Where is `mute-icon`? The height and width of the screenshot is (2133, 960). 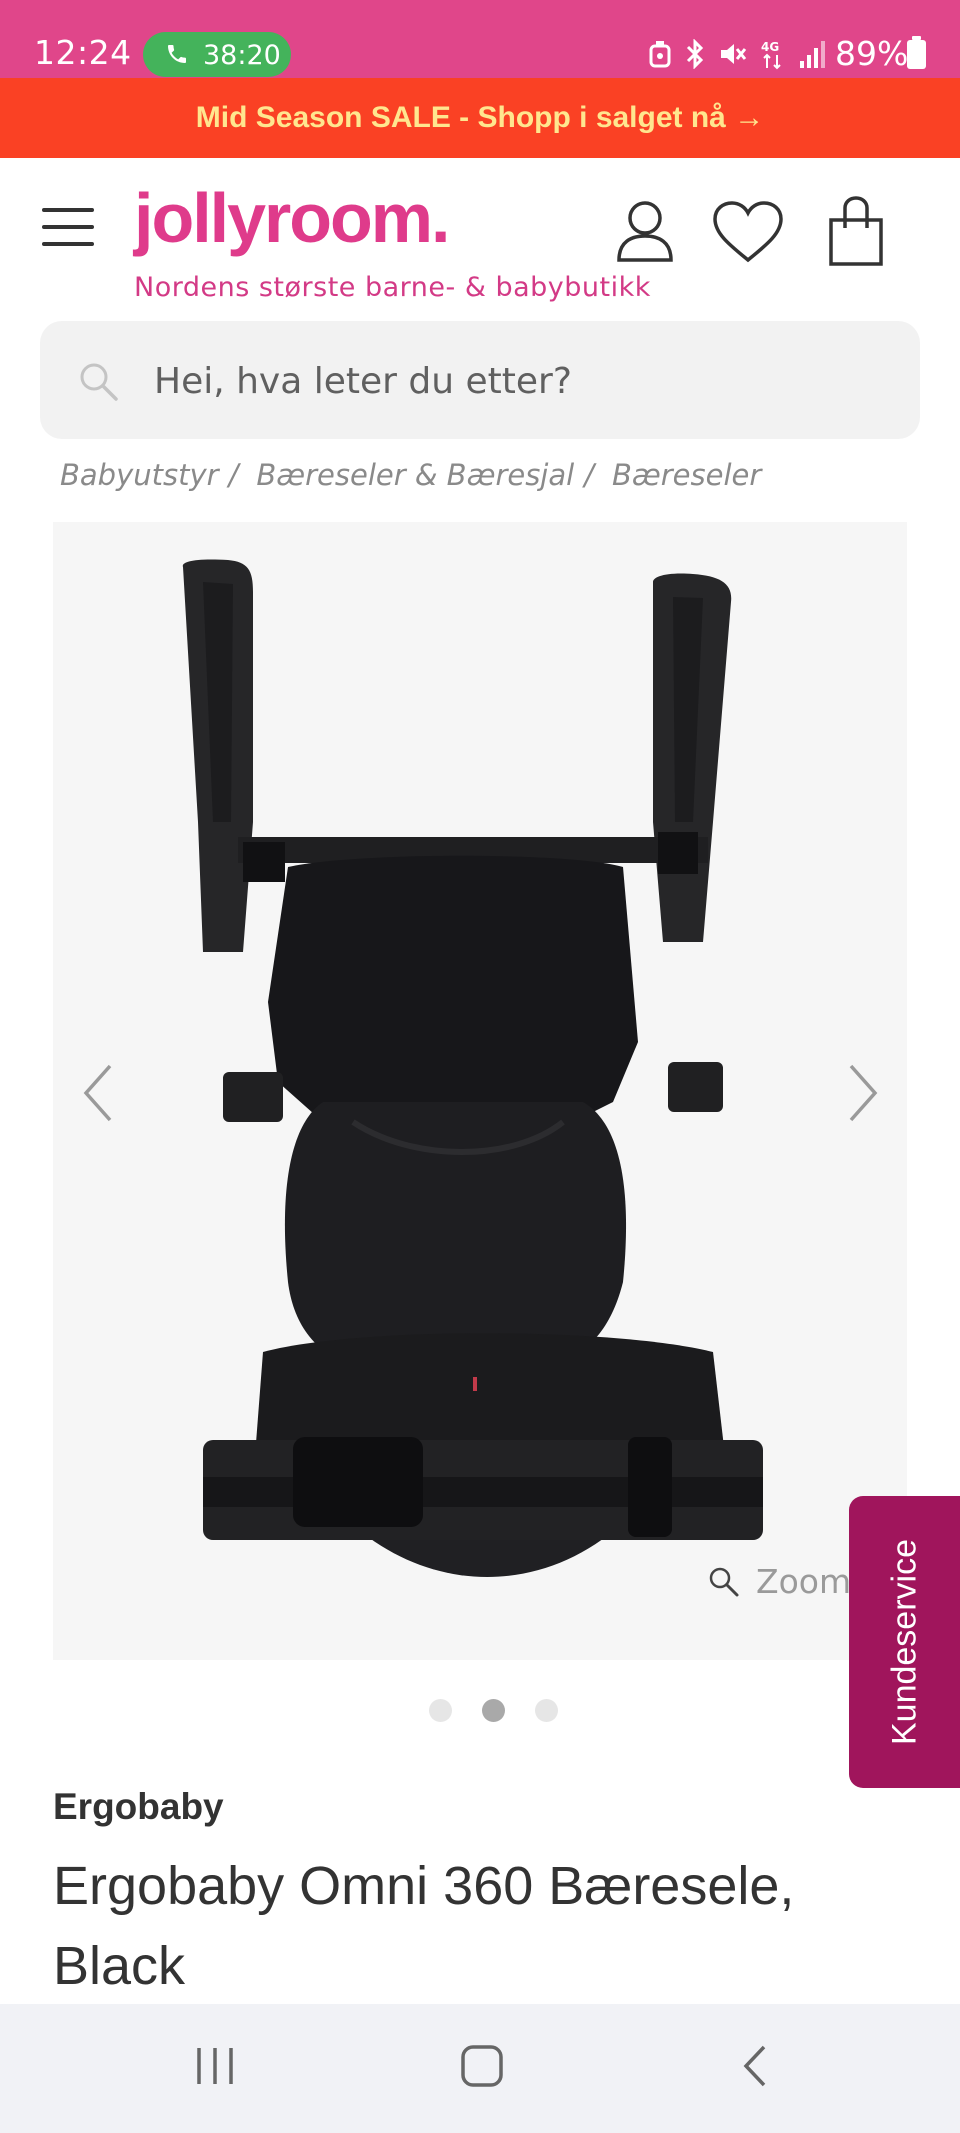 mute-icon is located at coordinates (734, 54).